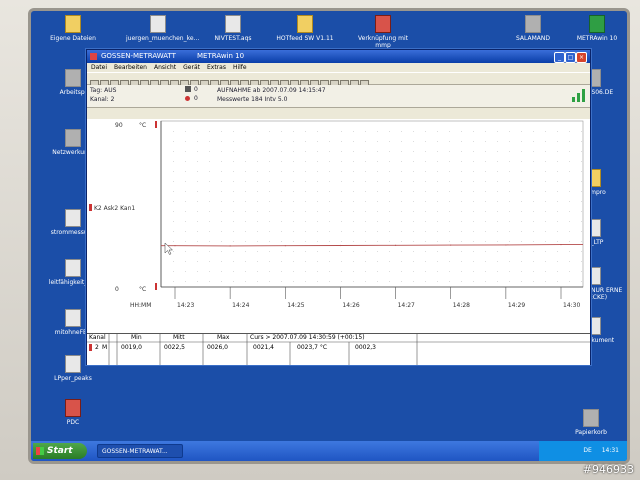 The height and width of the screenshot is (480, 640). I want to click on window-titlebar: GOSSEN-METRAWATT METRAwin 10 _ □ ×, so click(338, 56).